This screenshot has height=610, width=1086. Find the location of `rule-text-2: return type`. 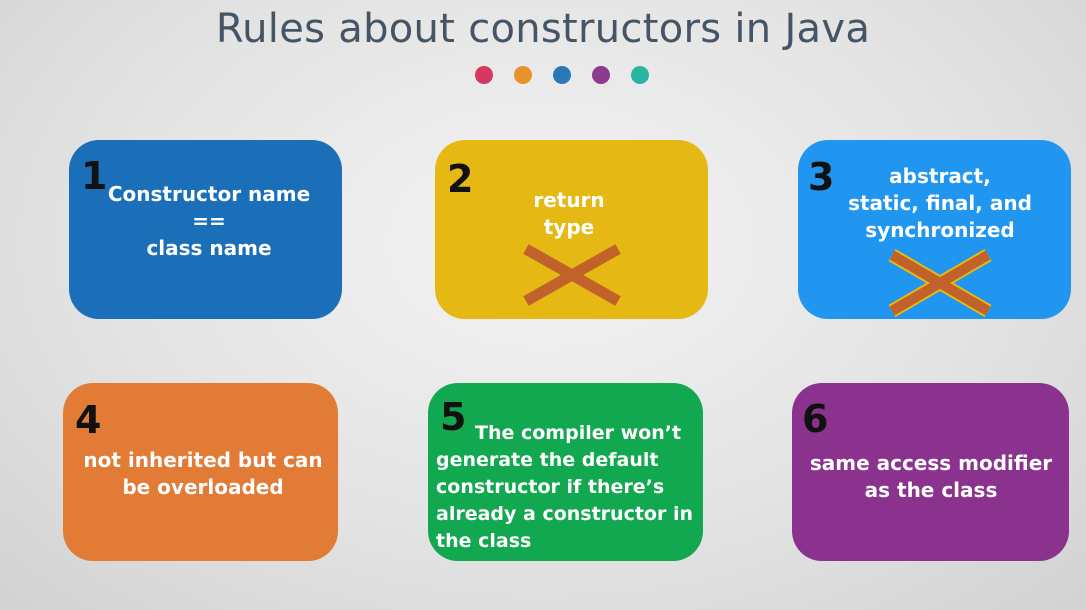

rule-text-2: return type is located at coordinates (569, 214).